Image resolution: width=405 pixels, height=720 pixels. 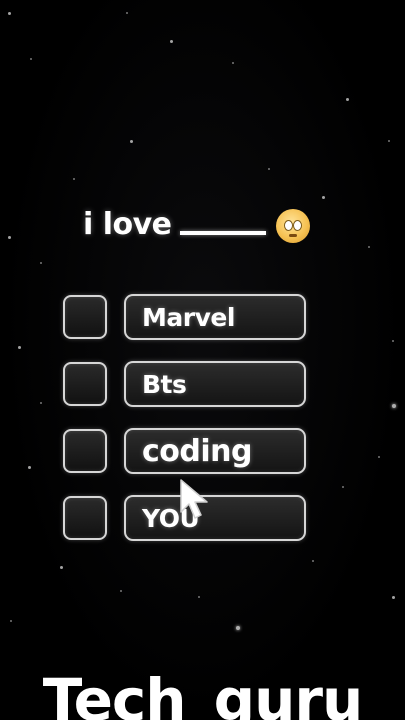 I want to click on option-row-marvel: Marvel, so click(x=185, y=317).